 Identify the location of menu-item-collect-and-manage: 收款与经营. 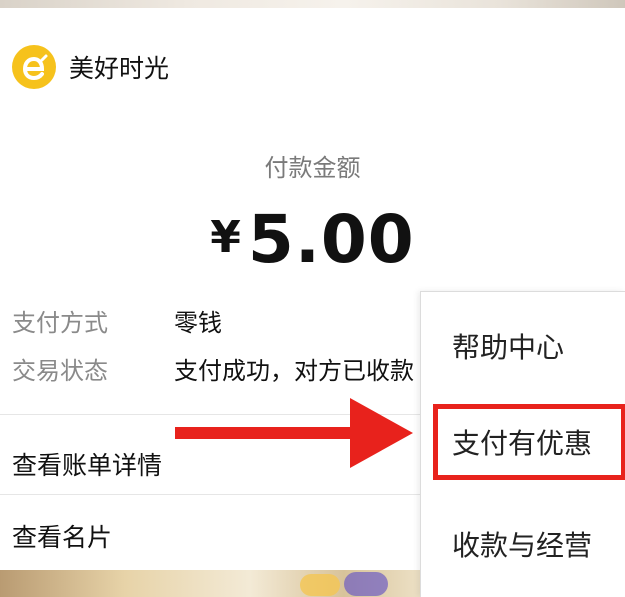
(523, 544).